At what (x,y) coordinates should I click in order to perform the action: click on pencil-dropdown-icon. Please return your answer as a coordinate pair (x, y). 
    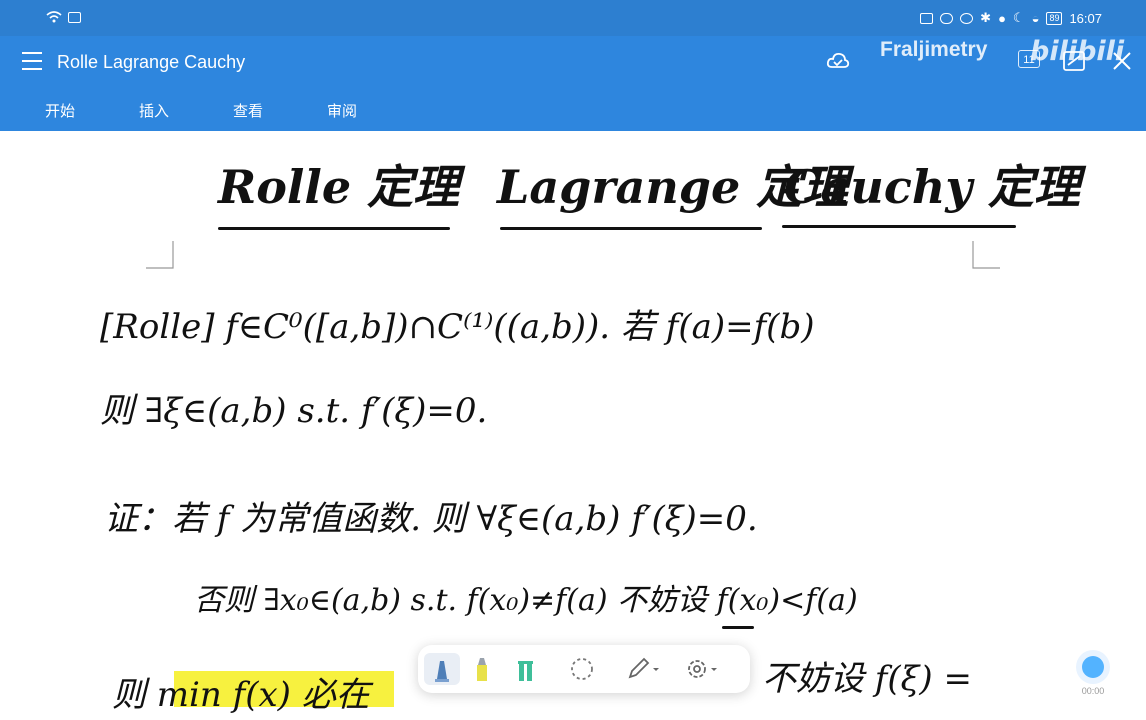
    Looking at the image, I should click on (642, 669).